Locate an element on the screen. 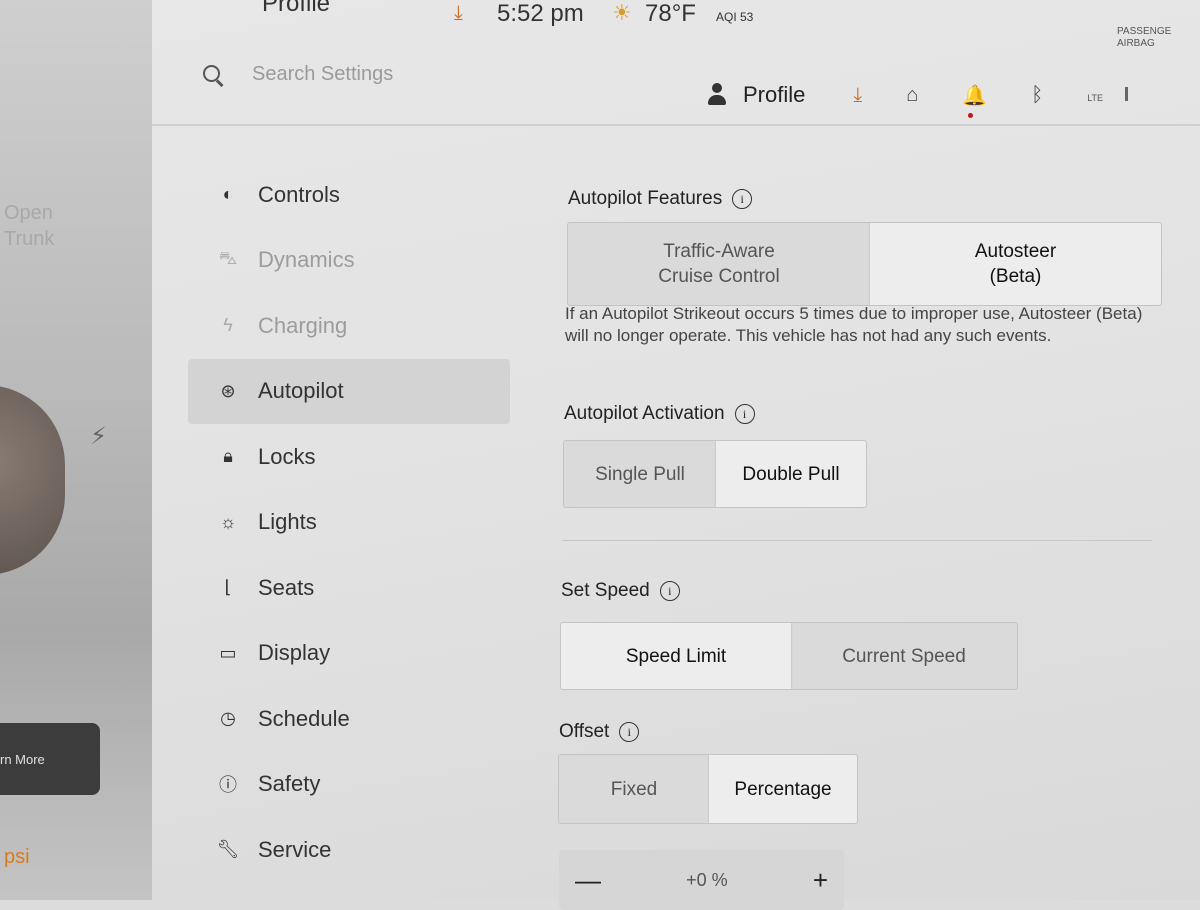 This screenshot has height=910, width=1200. alert-icon: ⓘ is located at coordinates (228, 785).